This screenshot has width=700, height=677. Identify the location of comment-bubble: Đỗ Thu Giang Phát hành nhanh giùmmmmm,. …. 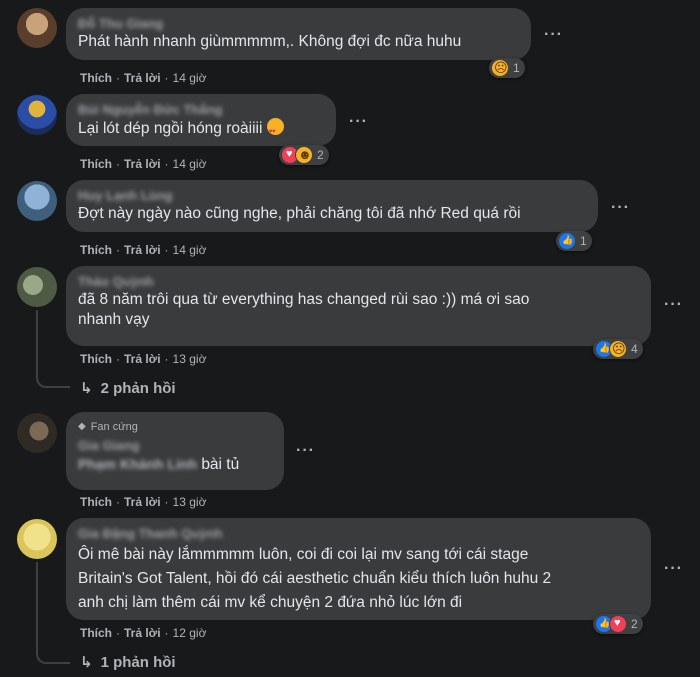
(298, 34).